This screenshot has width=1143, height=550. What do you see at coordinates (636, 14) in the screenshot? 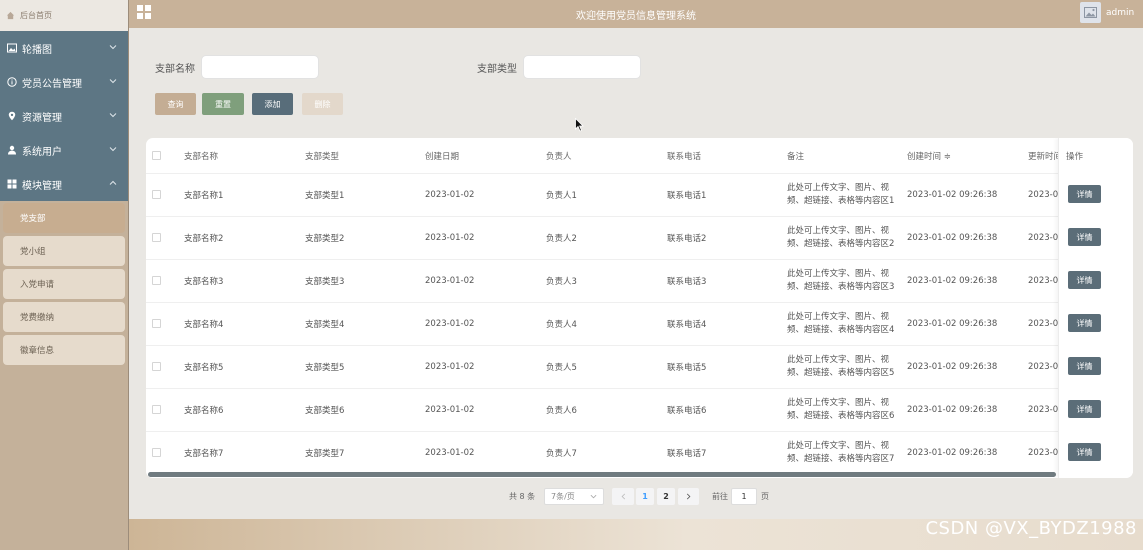
I see `top-header: 欢迎使用党员信息管理系统 admin` at bounding box center [636, 14].